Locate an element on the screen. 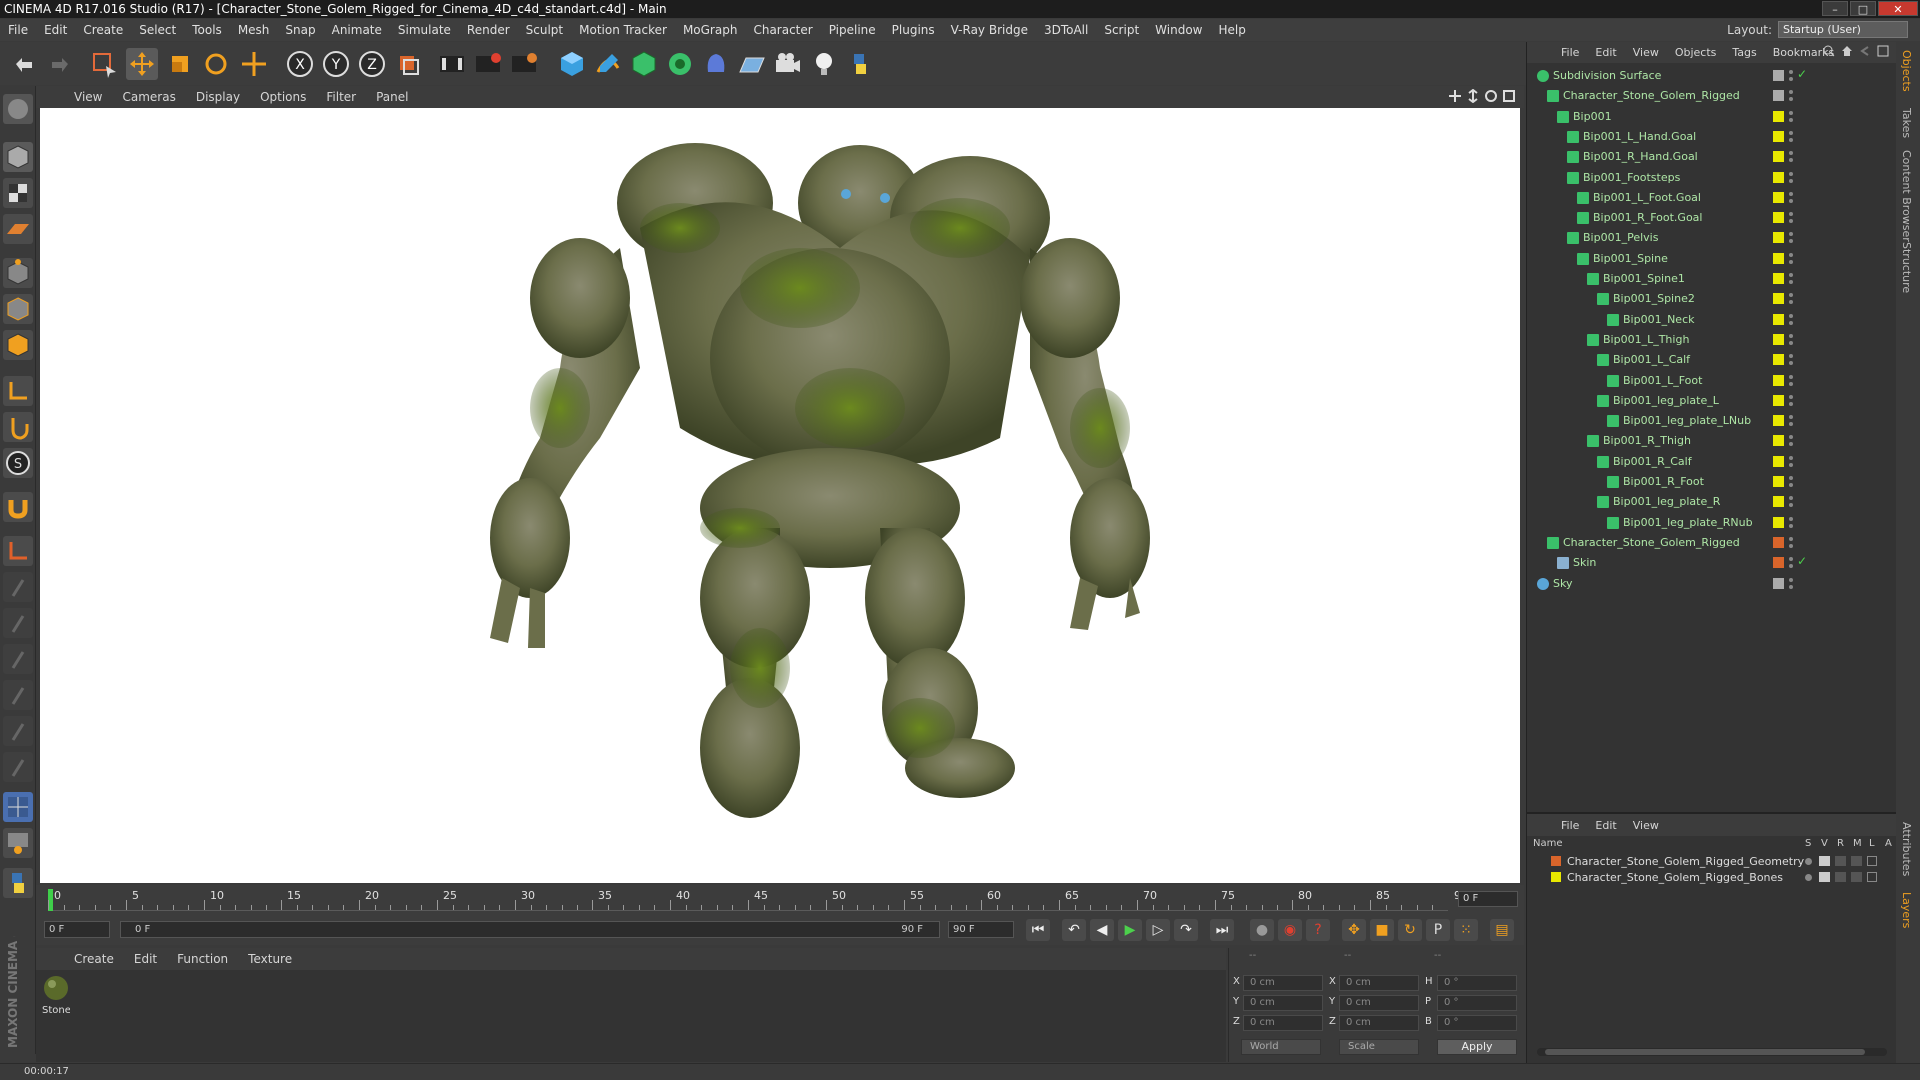  viewport-maximize-icon is located at coordinates (1509, 96).